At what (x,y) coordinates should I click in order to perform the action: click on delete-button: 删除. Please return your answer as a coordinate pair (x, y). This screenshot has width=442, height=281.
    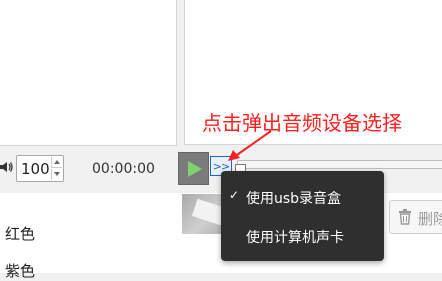
    Looking at the image, I should click on (415, 217).